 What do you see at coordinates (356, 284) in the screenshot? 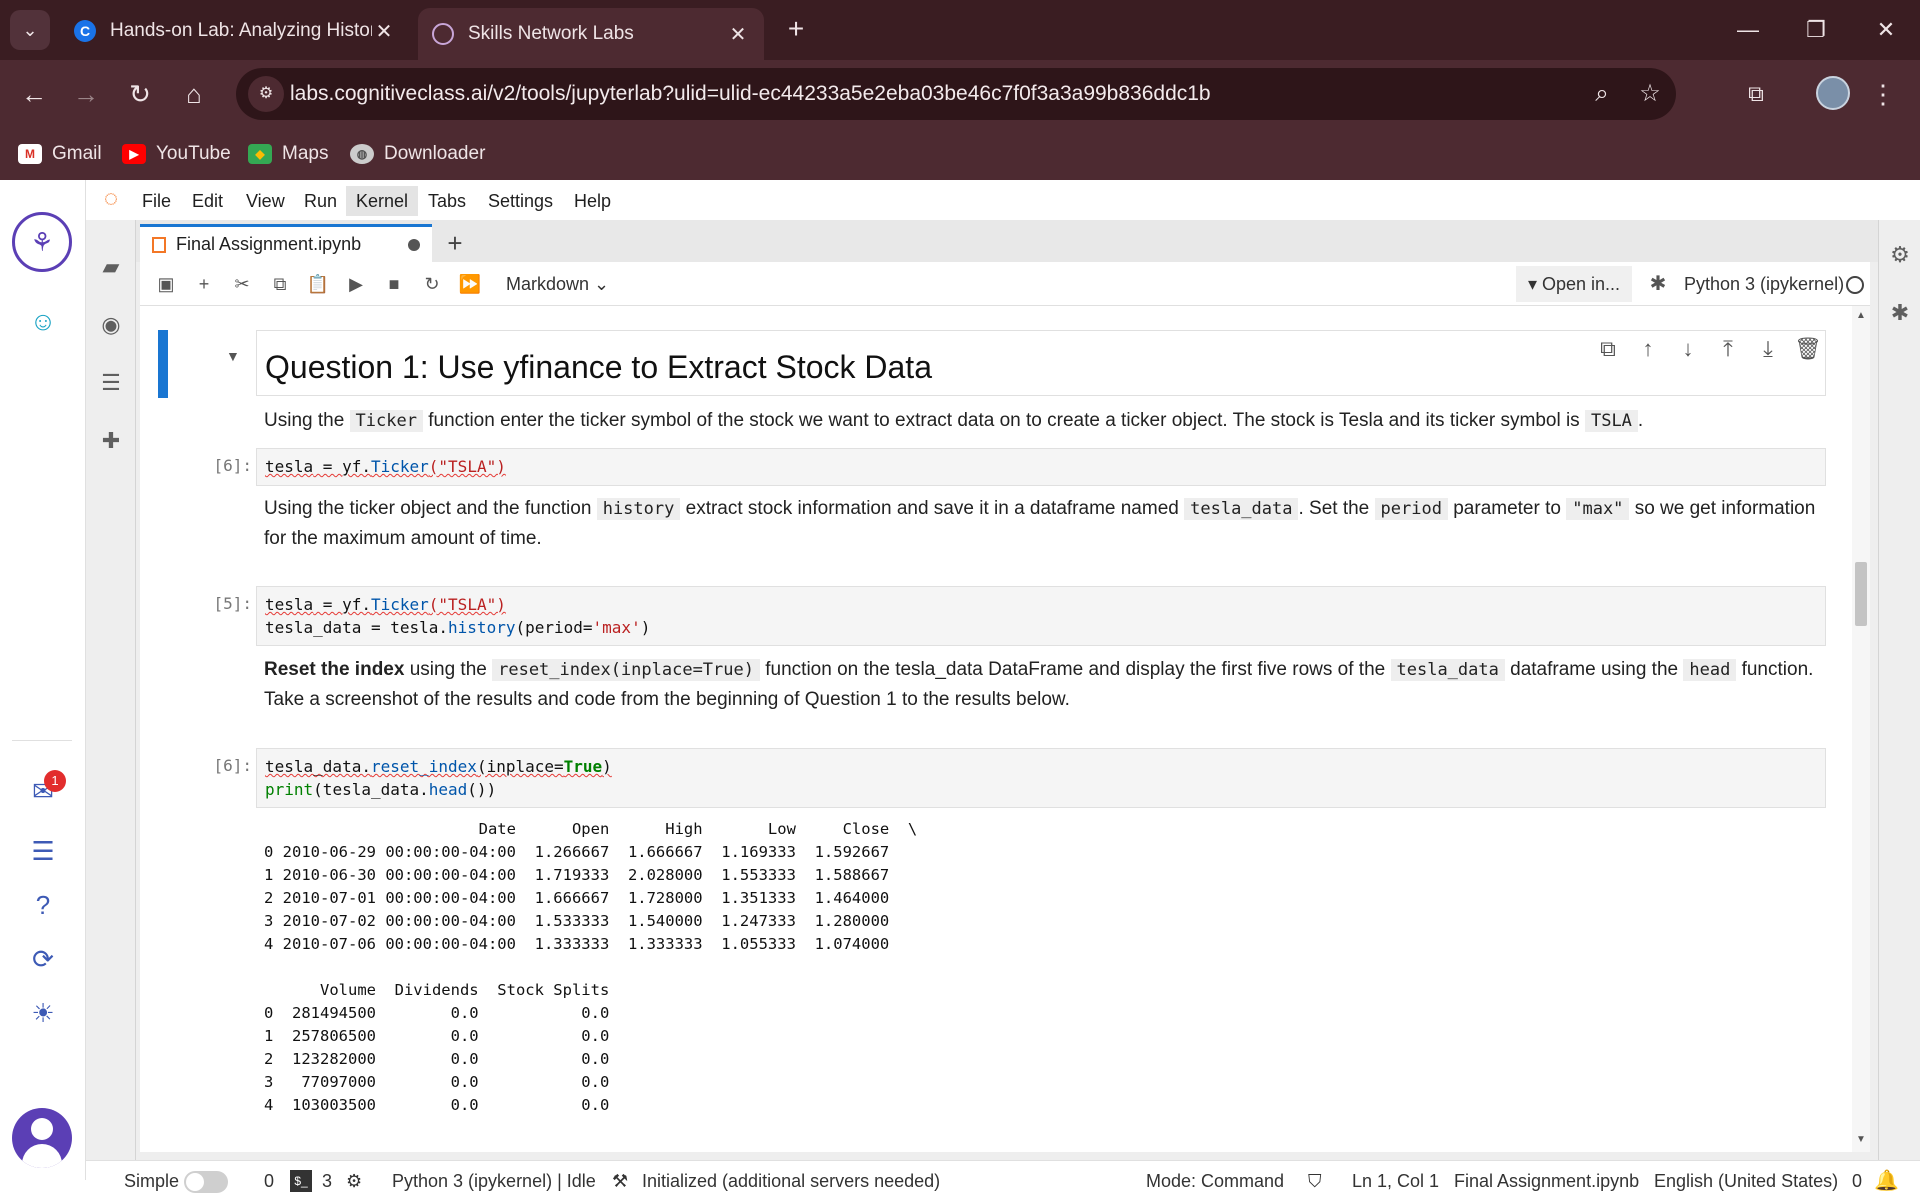
I see `run-icon: ▶` at bounding box center [356, 284].